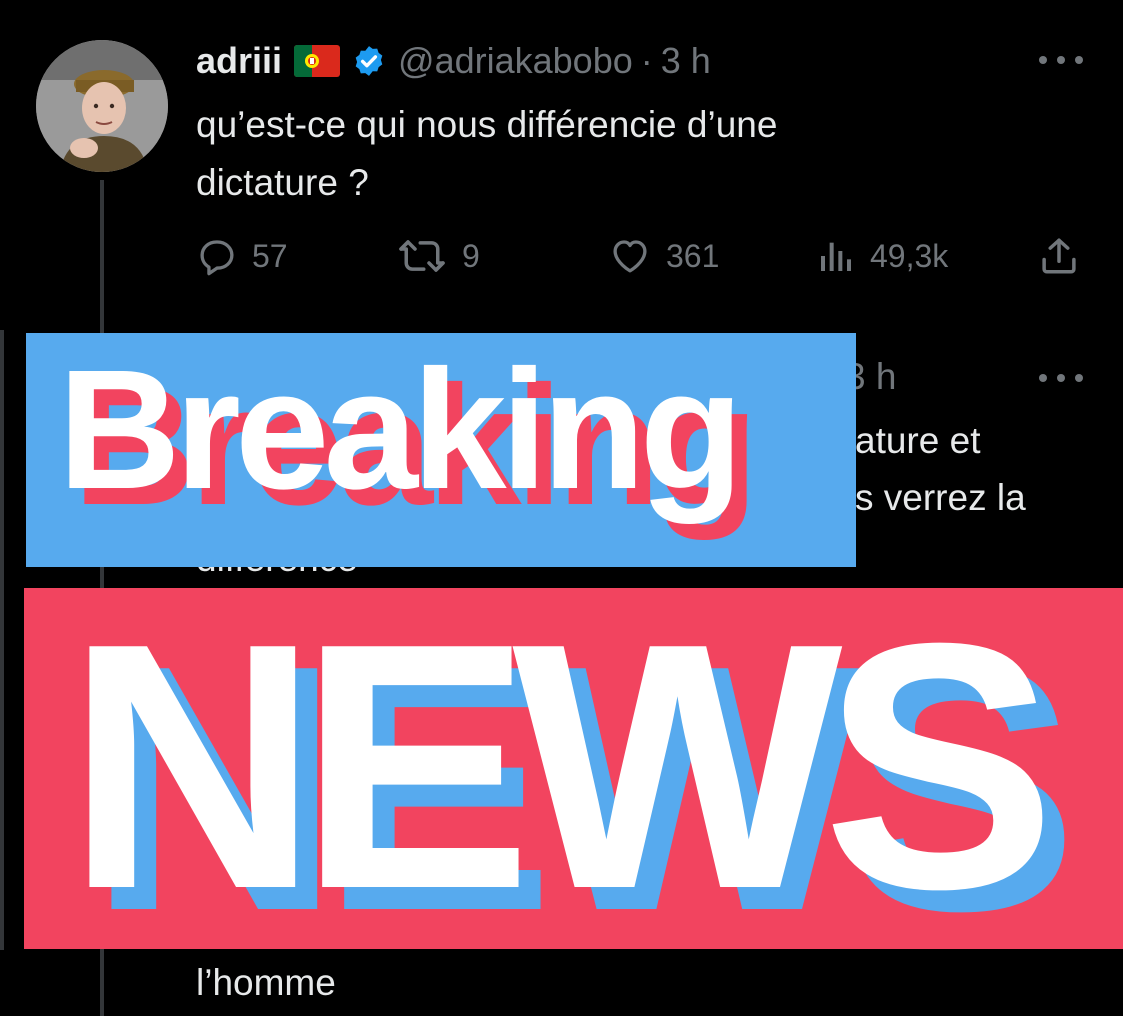  What do you see at coordinates (317, 61) in the screenshot?
I see `portugal-flag-icon` at bounding box center [317, 61].